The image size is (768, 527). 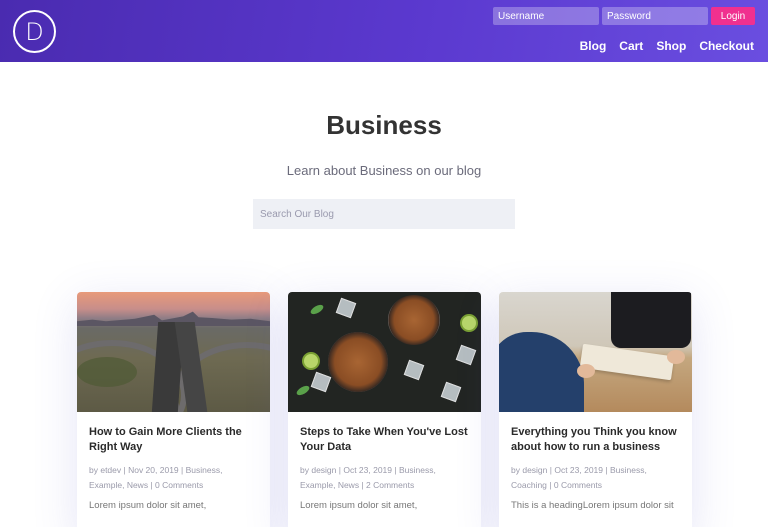 I want to click on post-category: Coaching, so click(x=529, y=485).